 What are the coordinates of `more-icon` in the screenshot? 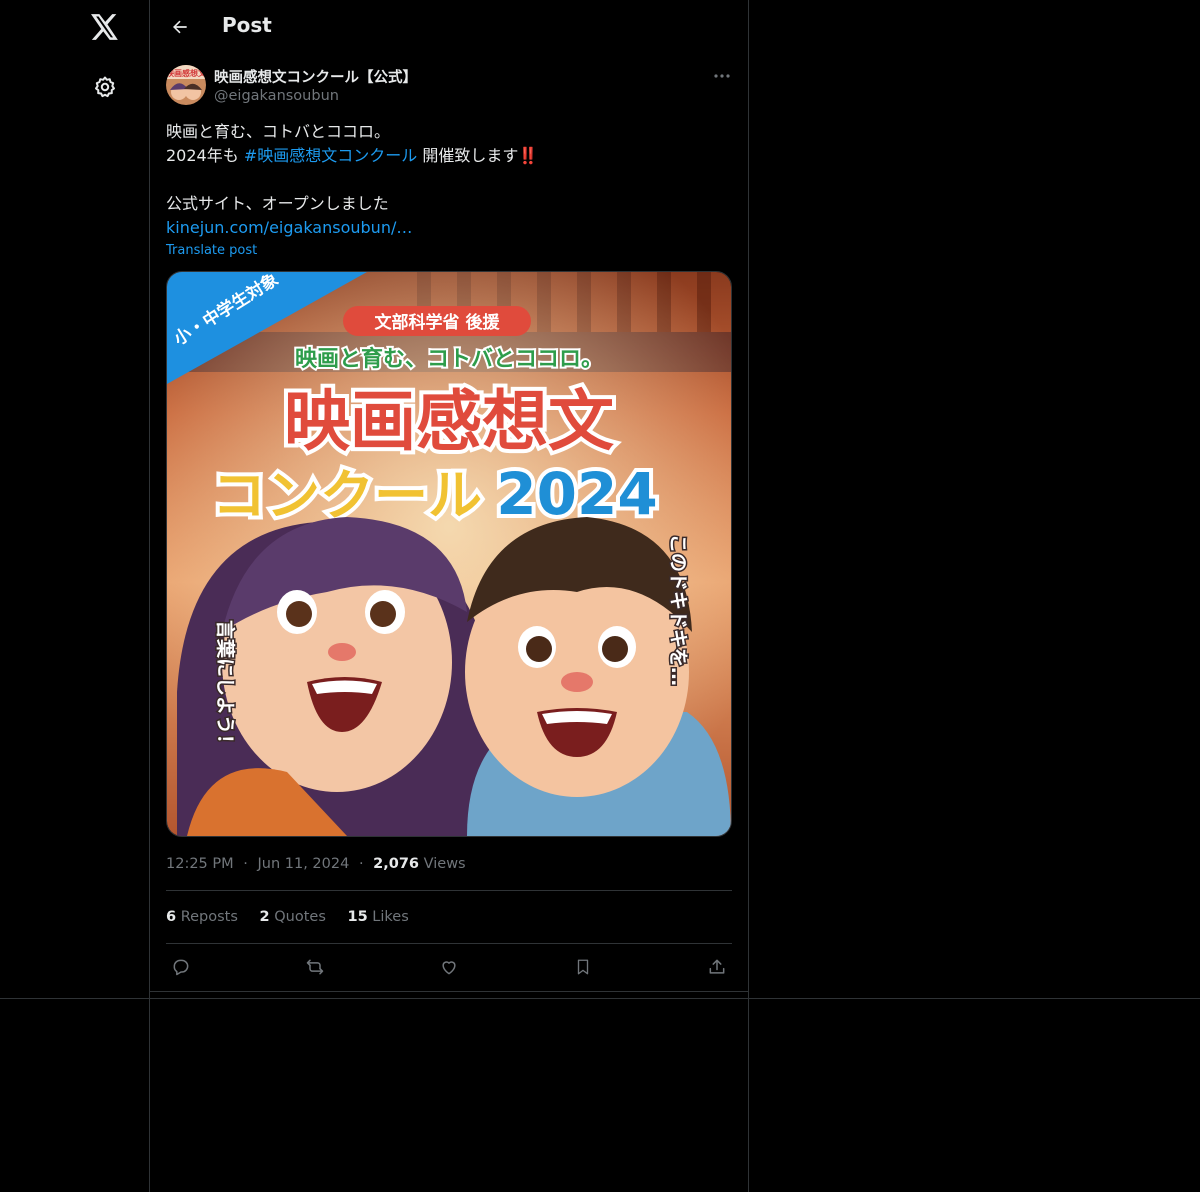 It's located at (722, 76).